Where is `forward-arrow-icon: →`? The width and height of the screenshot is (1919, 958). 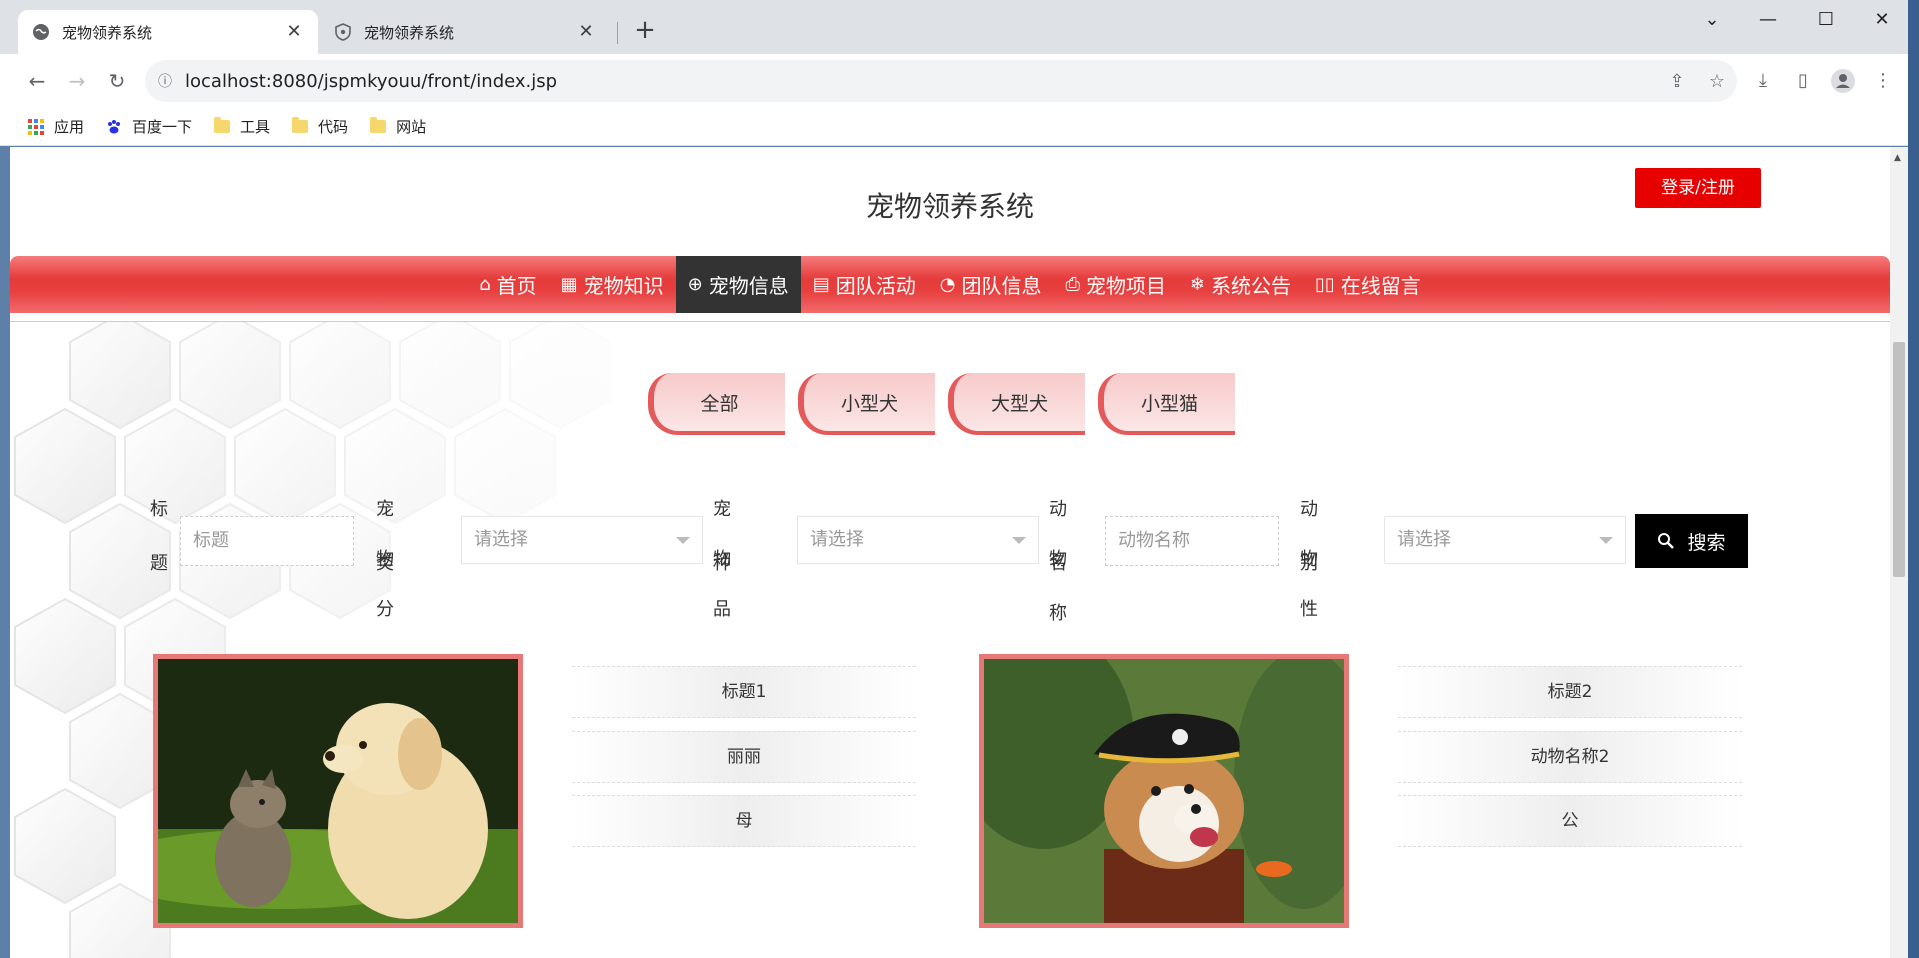
forward-arrow-icon: → is located at coordinates (77, 81).